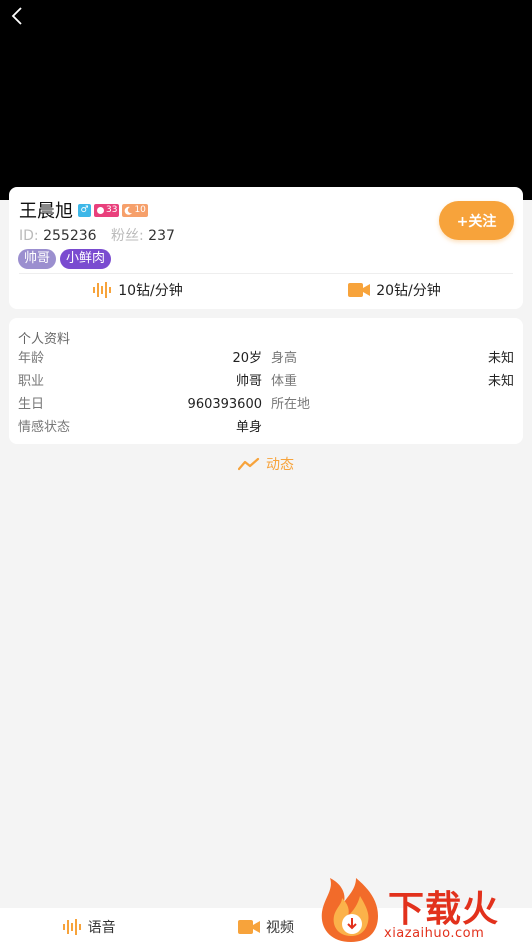 Image resolution: width=532 pixels, height=946 pixels. Describe the element at coordinates (100, 210) in the screenshot. I see `diamond-icon` at that location.